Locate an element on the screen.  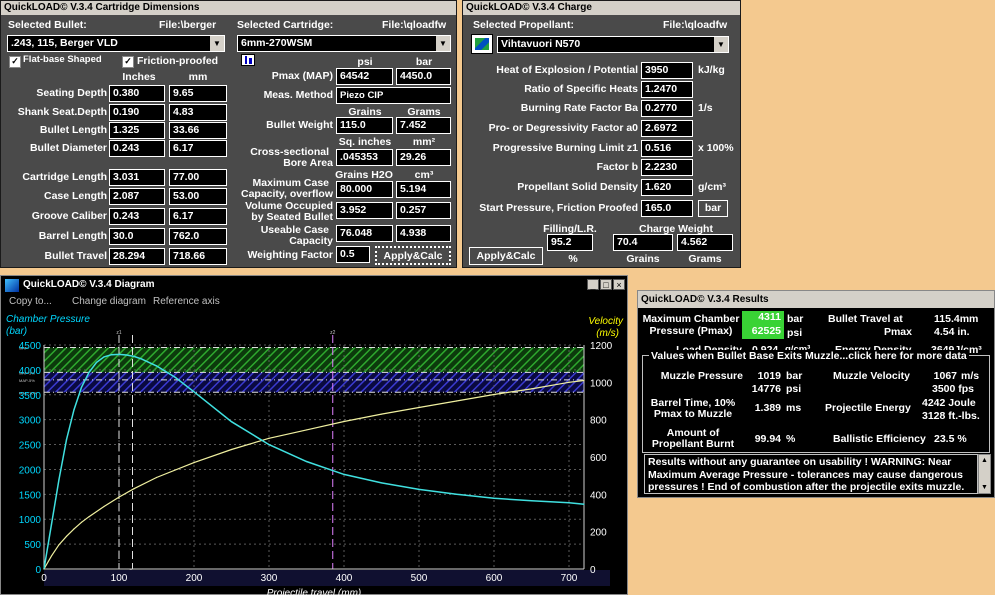
dims-row-mm-field: 9.65 is located at coordinates (198, 93).